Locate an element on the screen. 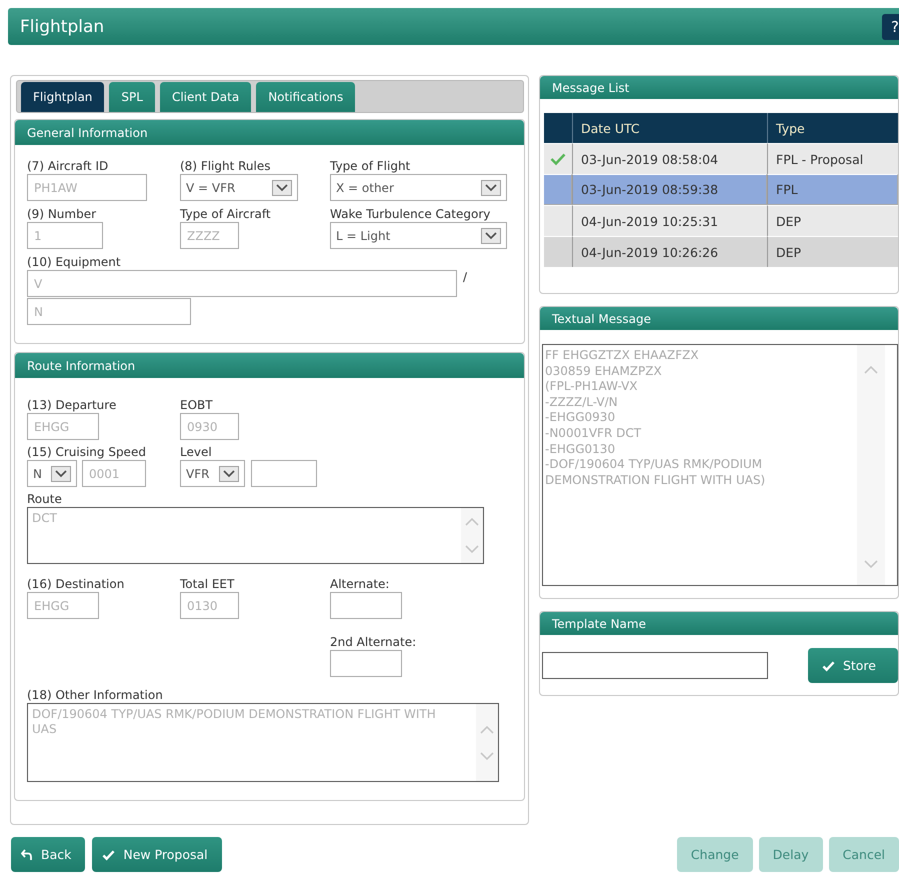  equipment-field: V is located at coordinates (242, 283).